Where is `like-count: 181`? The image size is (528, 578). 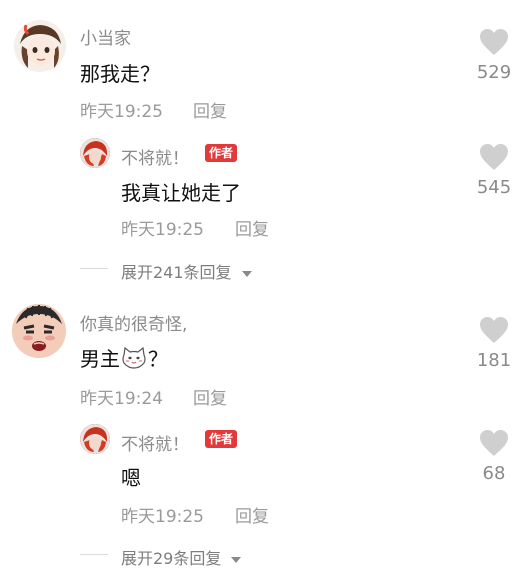 like-count: 181 is located at coordinates (494, 360).